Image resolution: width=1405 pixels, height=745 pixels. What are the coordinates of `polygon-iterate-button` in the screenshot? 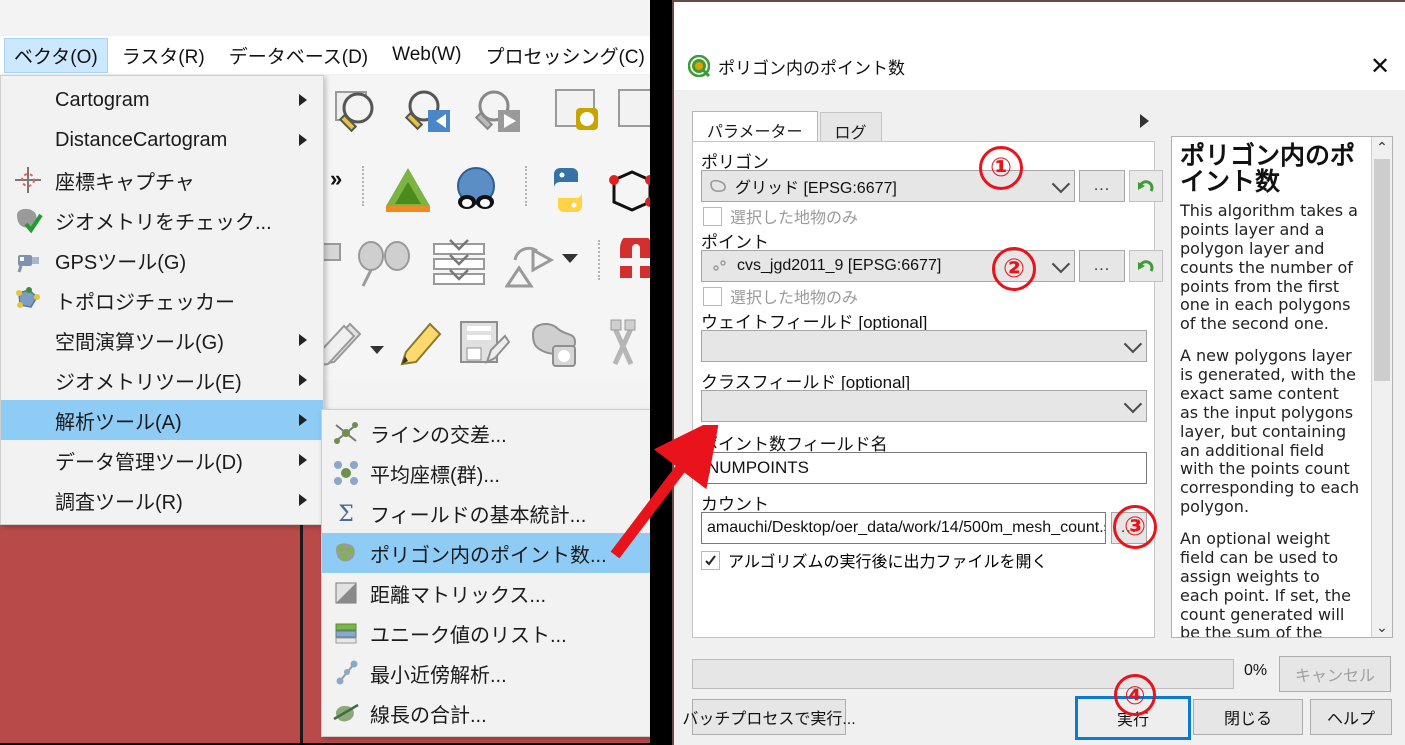 It's located at (1146, 186).